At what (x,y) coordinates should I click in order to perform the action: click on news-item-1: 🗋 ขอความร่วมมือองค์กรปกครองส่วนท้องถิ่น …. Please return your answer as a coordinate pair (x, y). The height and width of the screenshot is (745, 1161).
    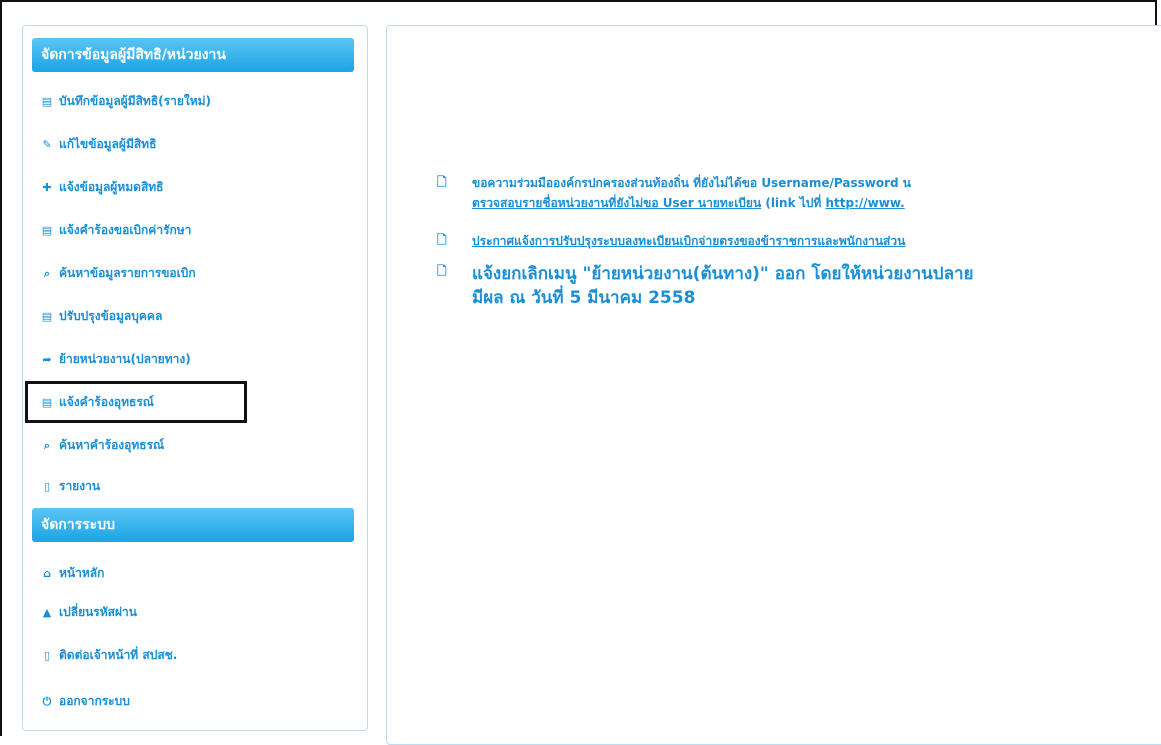
    Looking at the image, I should click on (799, 195).